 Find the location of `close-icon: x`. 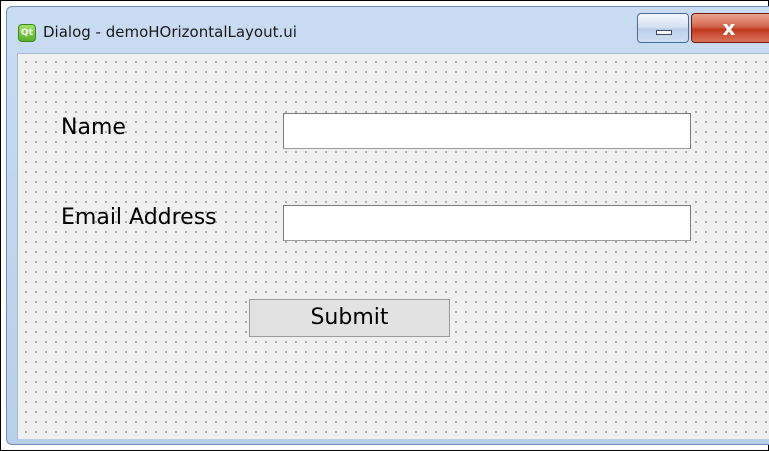

close-icon: x is located at coordinates (729, 28).